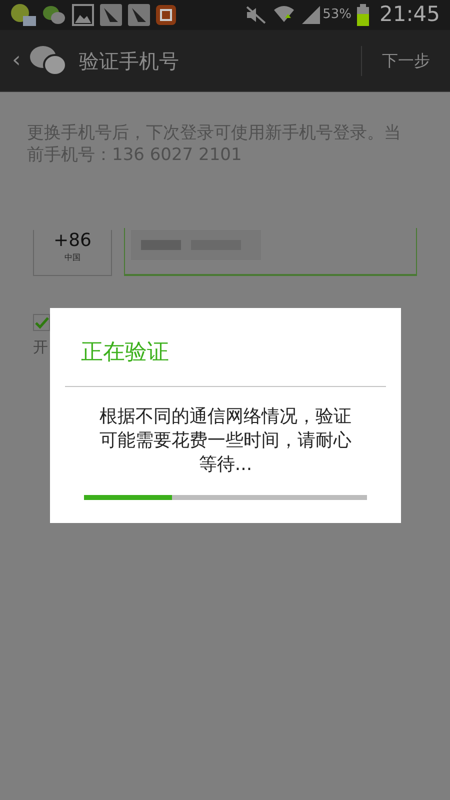  I want to click on mute-icon, so click(255, 15).